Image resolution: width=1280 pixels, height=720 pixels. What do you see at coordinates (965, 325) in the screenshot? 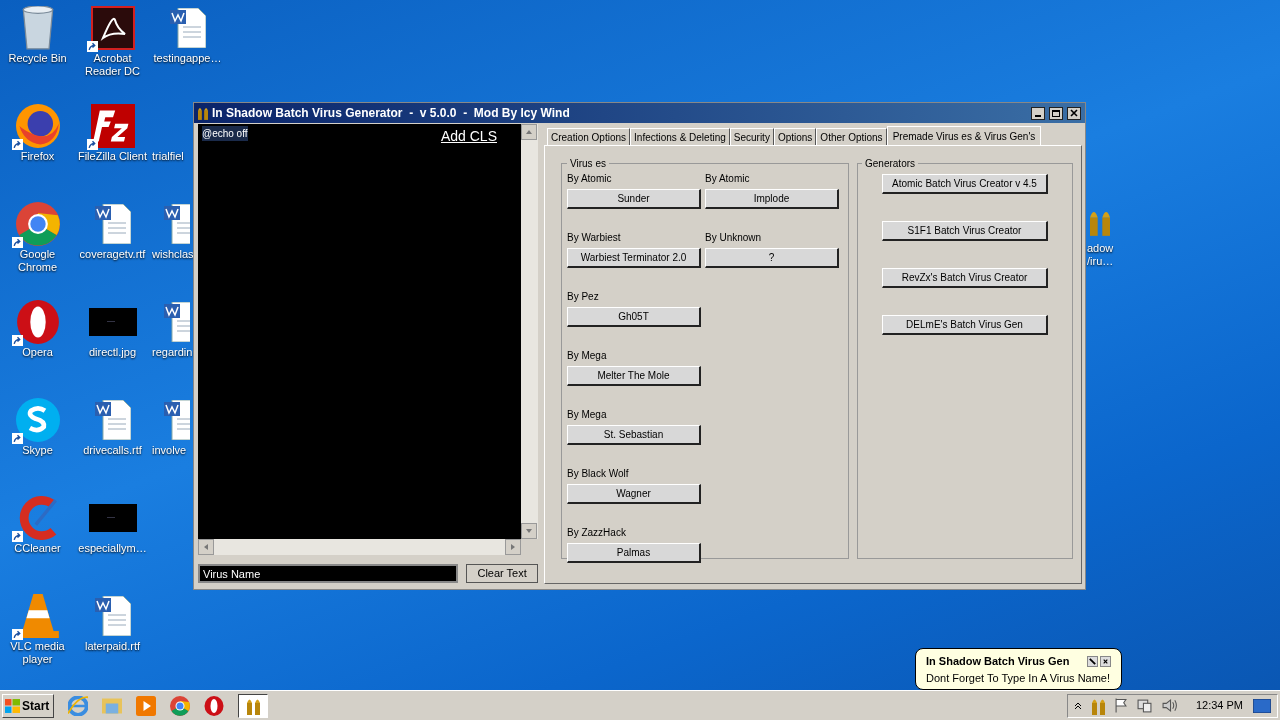
I see `action-button: DELmE's Batch Virus Gen` at bounding box center [965, 325].